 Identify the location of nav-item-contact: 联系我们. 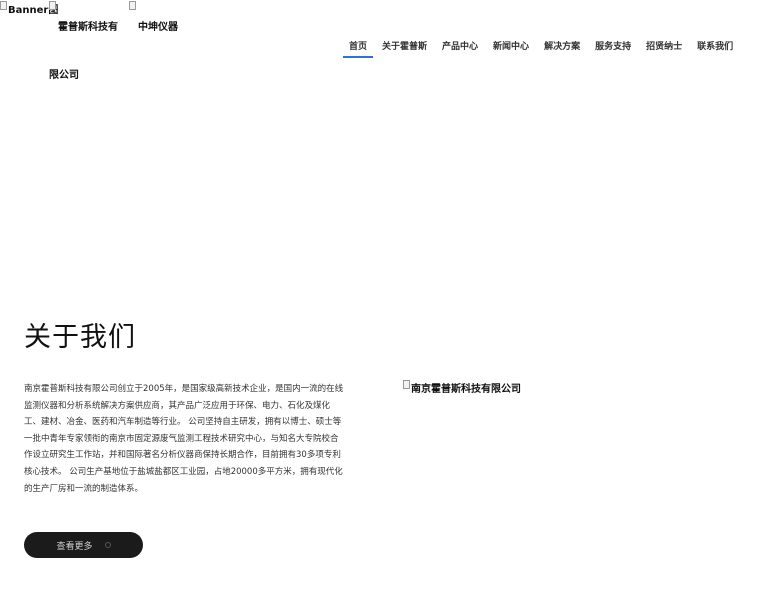
(715, 50).